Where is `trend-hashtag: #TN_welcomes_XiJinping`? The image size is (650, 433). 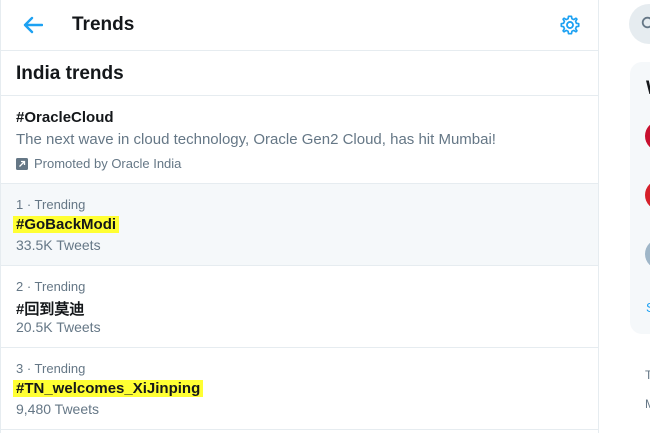 trend-hashtag: #TN_welcomes_XiJinping is located at coordinates (108, 388).